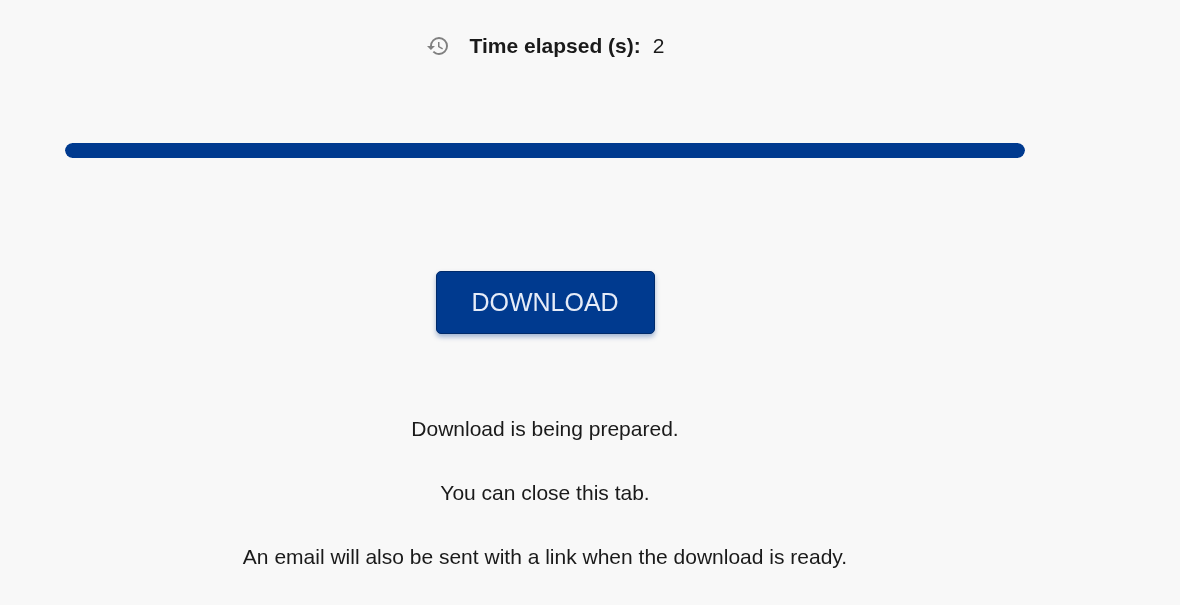  I want to click on status-message: Download is being prepared., so click(545, 429).